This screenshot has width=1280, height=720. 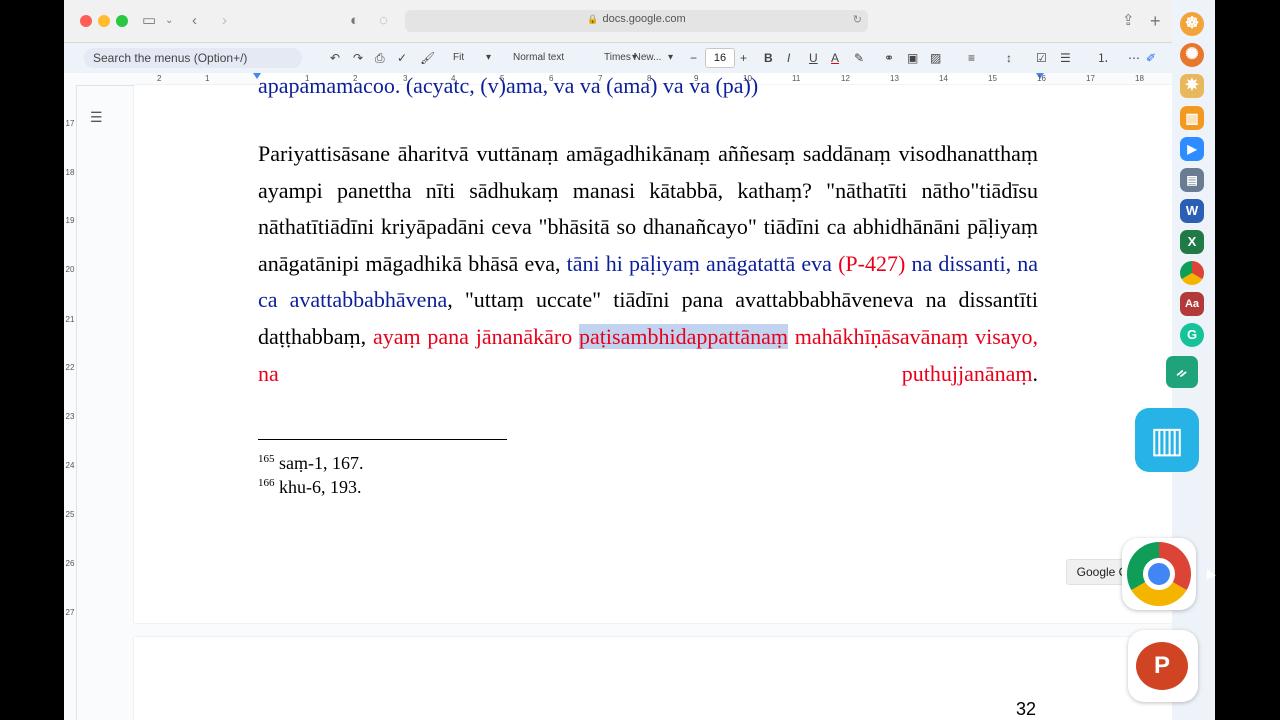 I want to click on extension-icon: ◌, so click(x=383, y=21).